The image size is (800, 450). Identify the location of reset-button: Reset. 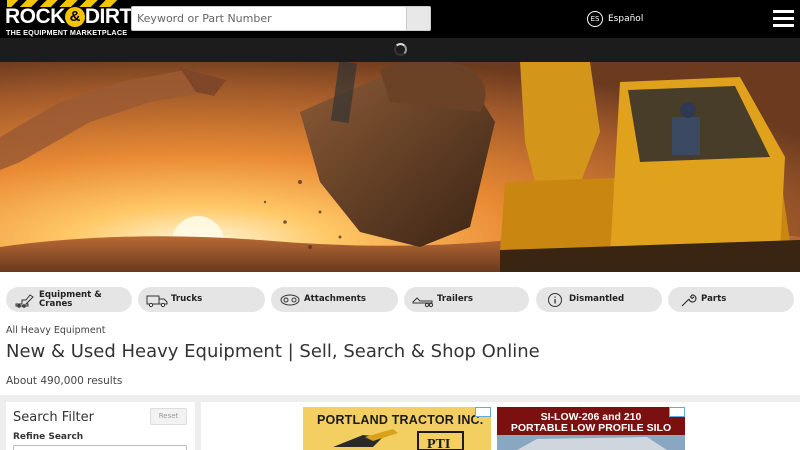
(168, 416).